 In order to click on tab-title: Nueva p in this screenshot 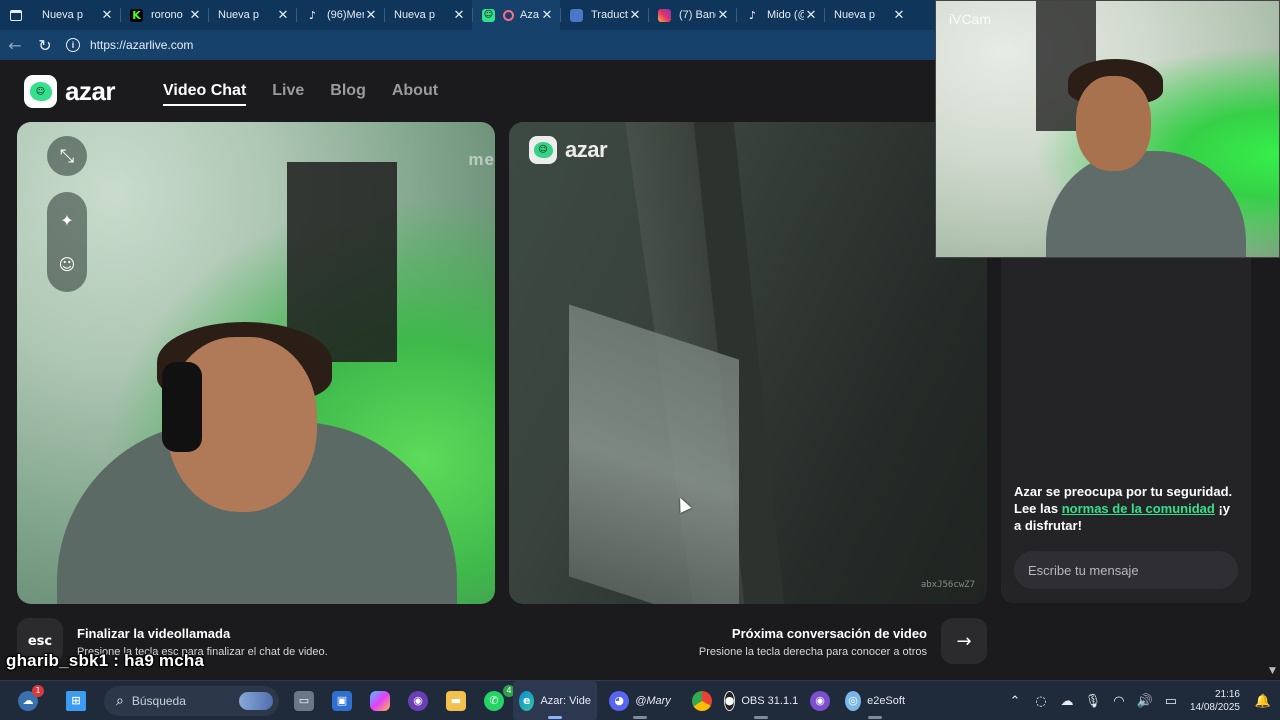, I will do `click(238, 15)`.